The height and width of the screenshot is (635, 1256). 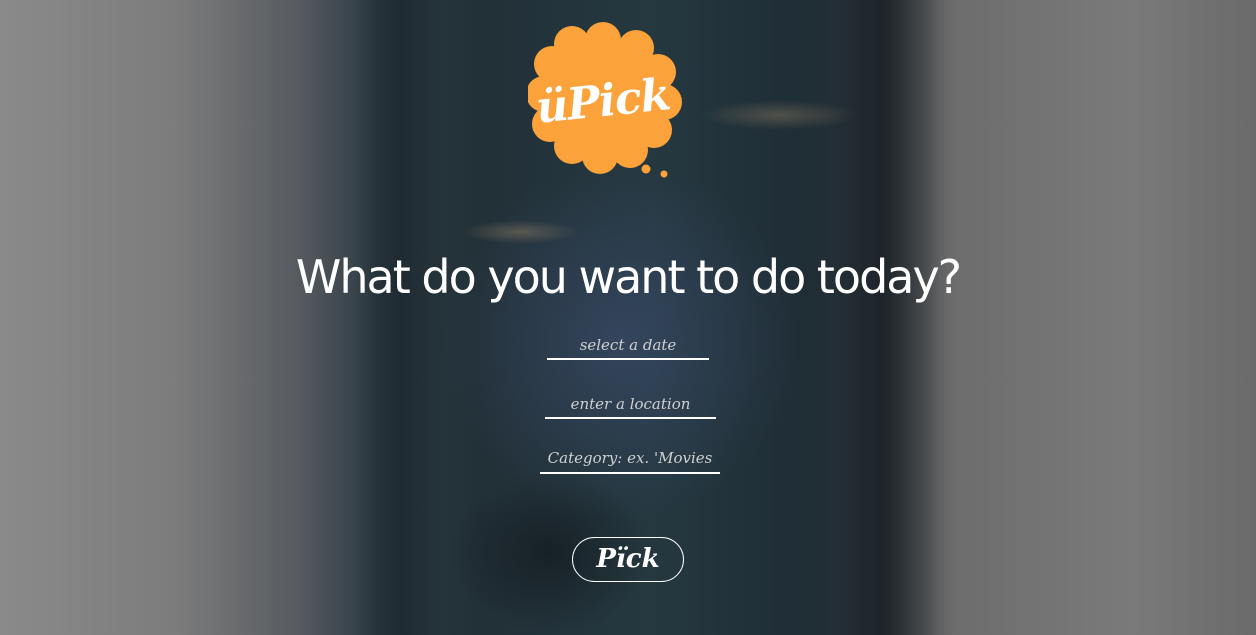 What do you see at coordinates (630, 460) in the screenshot?
I see `category-input` at bounding box center [630, 460].